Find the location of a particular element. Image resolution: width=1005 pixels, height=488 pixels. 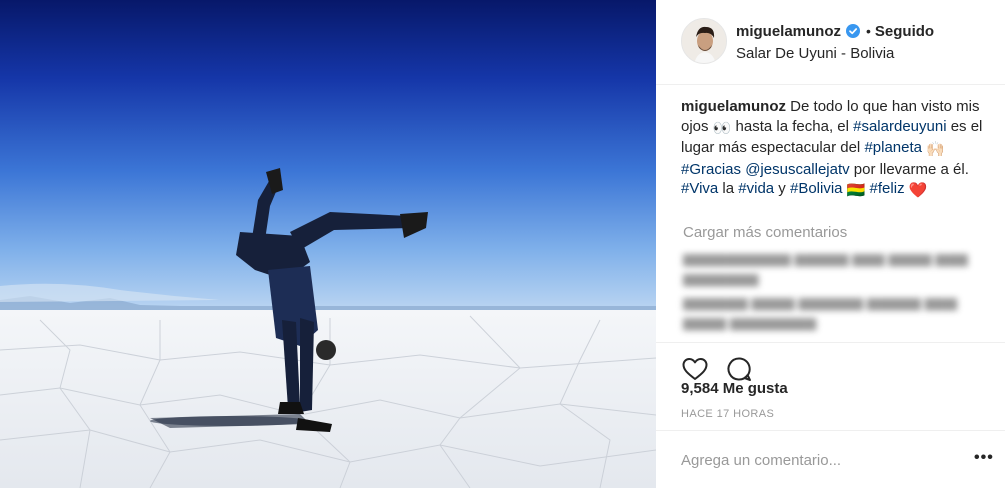

username-link: miguelamunoz is located at coordinates (788, 31).